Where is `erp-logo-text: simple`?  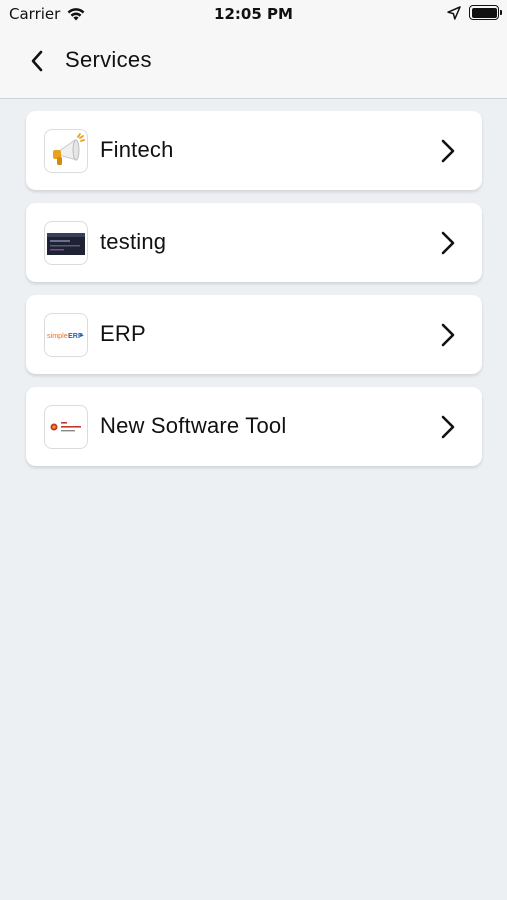 erp-logo-text: simple is located at coordinates (57, 335).